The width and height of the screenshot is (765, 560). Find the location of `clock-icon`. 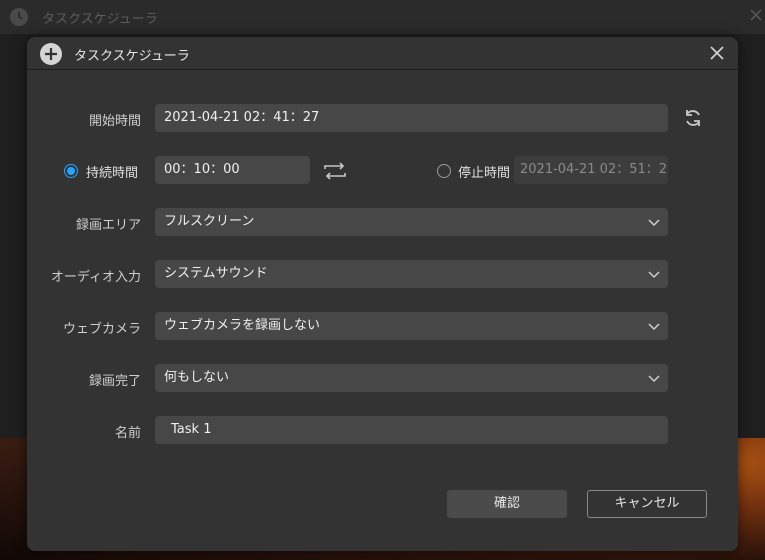

clock-icon is located at coordinates (19, 17).